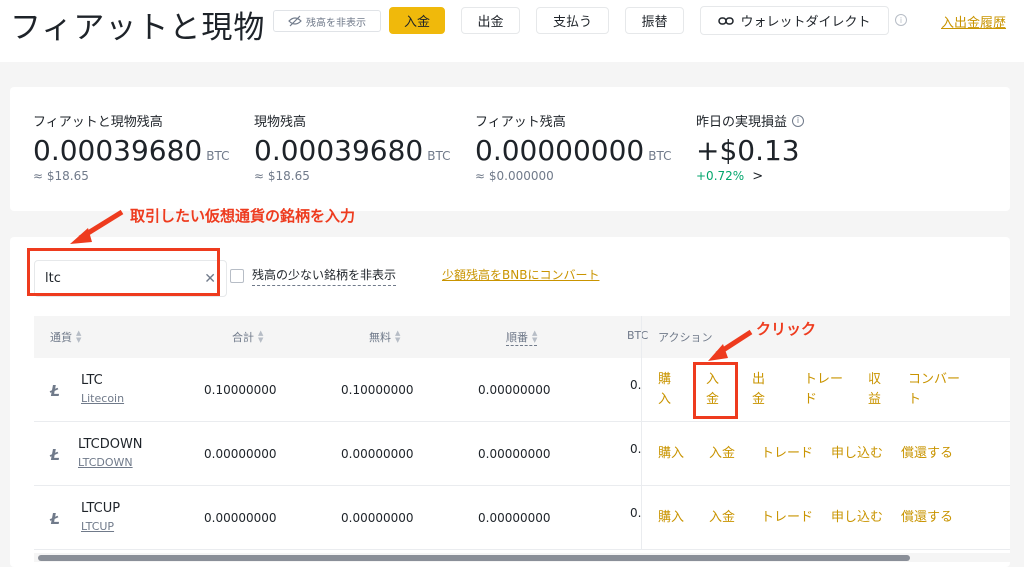 The height and width of the screenshot is (567, 1024). I want to click on balance-label: 現物残高, so click(280, 122).